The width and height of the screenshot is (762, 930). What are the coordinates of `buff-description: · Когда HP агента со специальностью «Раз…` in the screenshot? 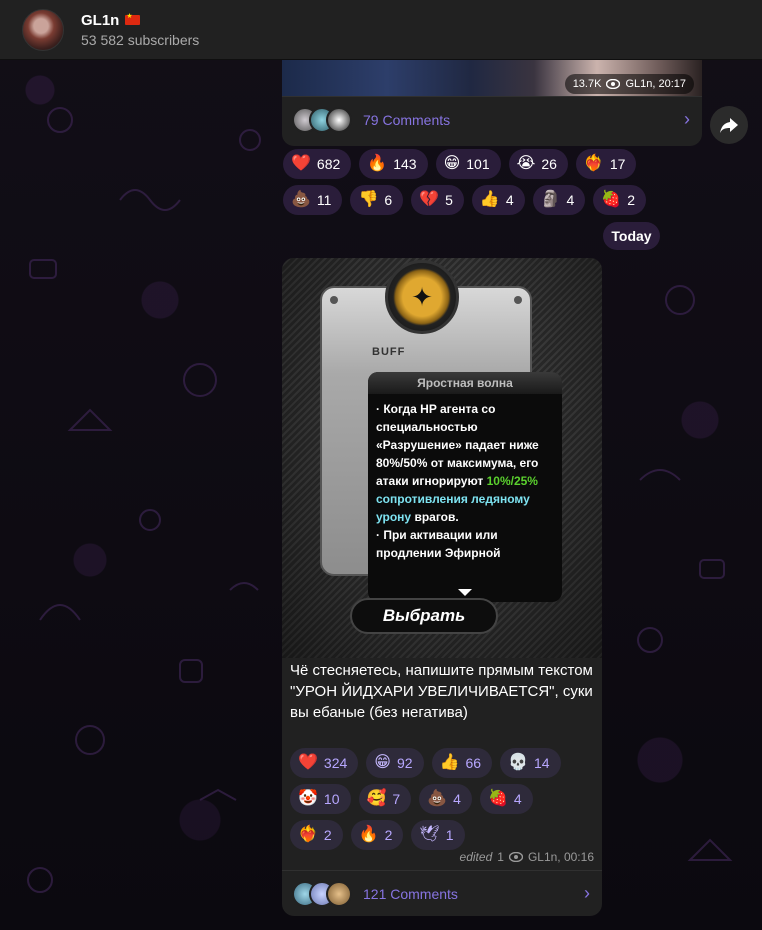 It's located at (465, 488).